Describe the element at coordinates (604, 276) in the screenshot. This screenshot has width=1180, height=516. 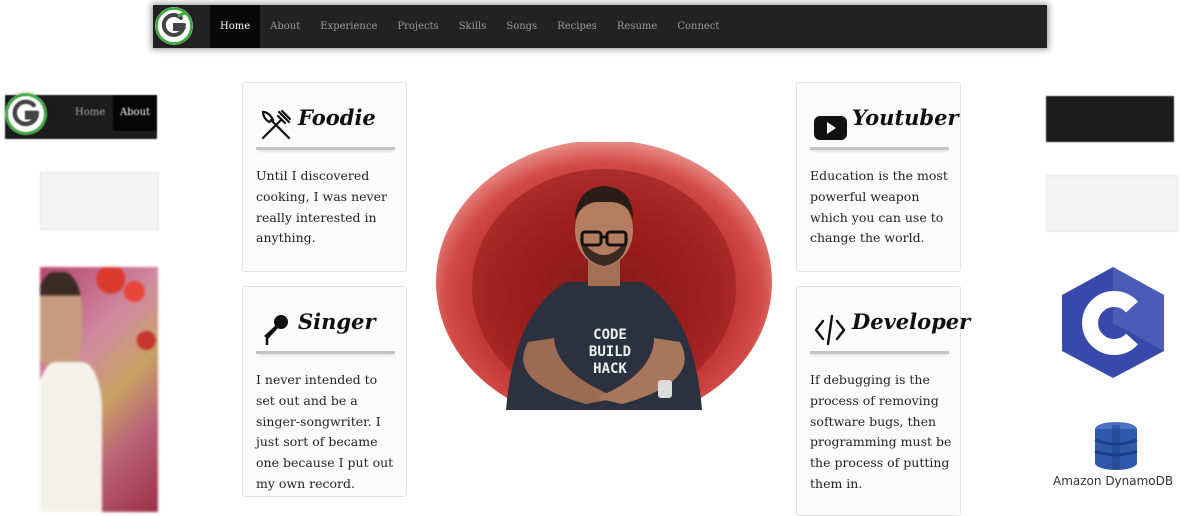
I see `profile-photo: CODE BUILD HACK` at that location.